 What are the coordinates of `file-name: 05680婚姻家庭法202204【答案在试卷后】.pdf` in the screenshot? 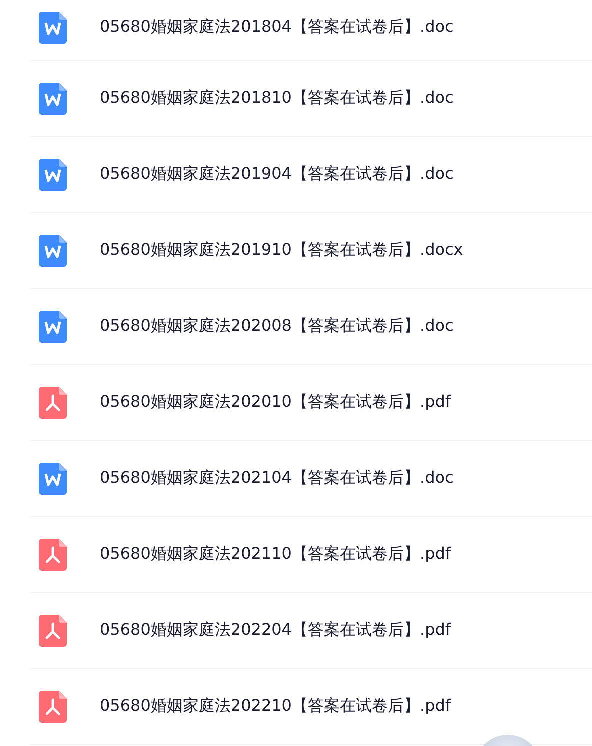 It's located at (276, 630).